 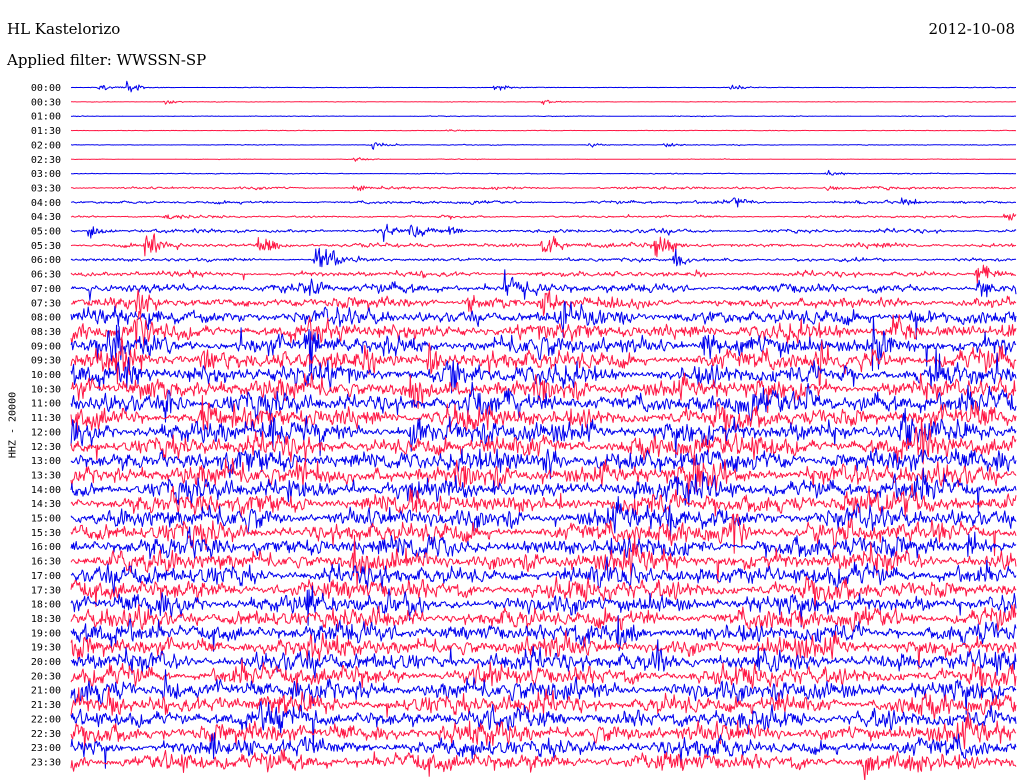 I want to click on row-time-label: 06:30, so click(x=46, y=275).